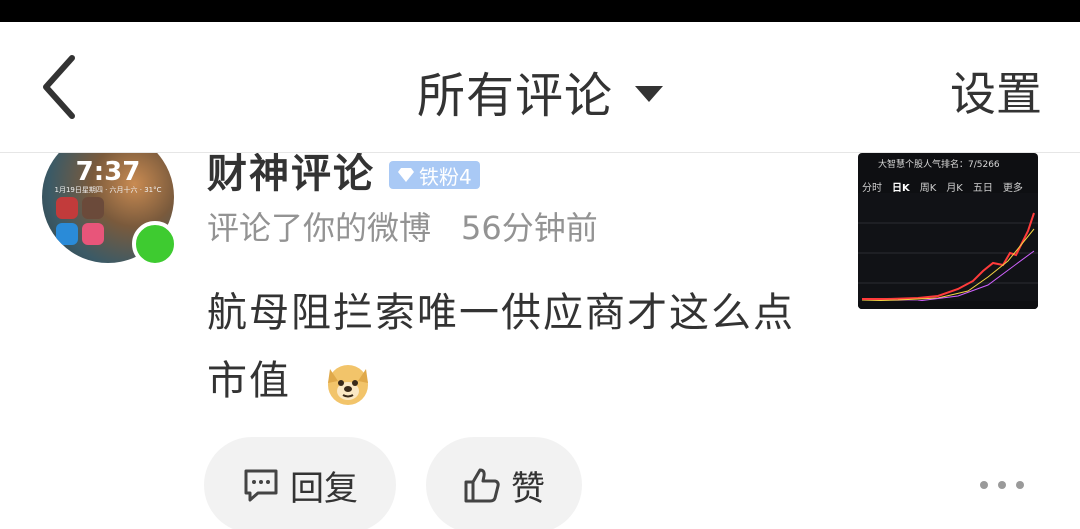 This screenshot has height=529, width=1080. What do you see at coordinates (319, 228) in the screenshot?
I see `comment-action-text: 评论了你的微博` at bounding box center [319, 228].